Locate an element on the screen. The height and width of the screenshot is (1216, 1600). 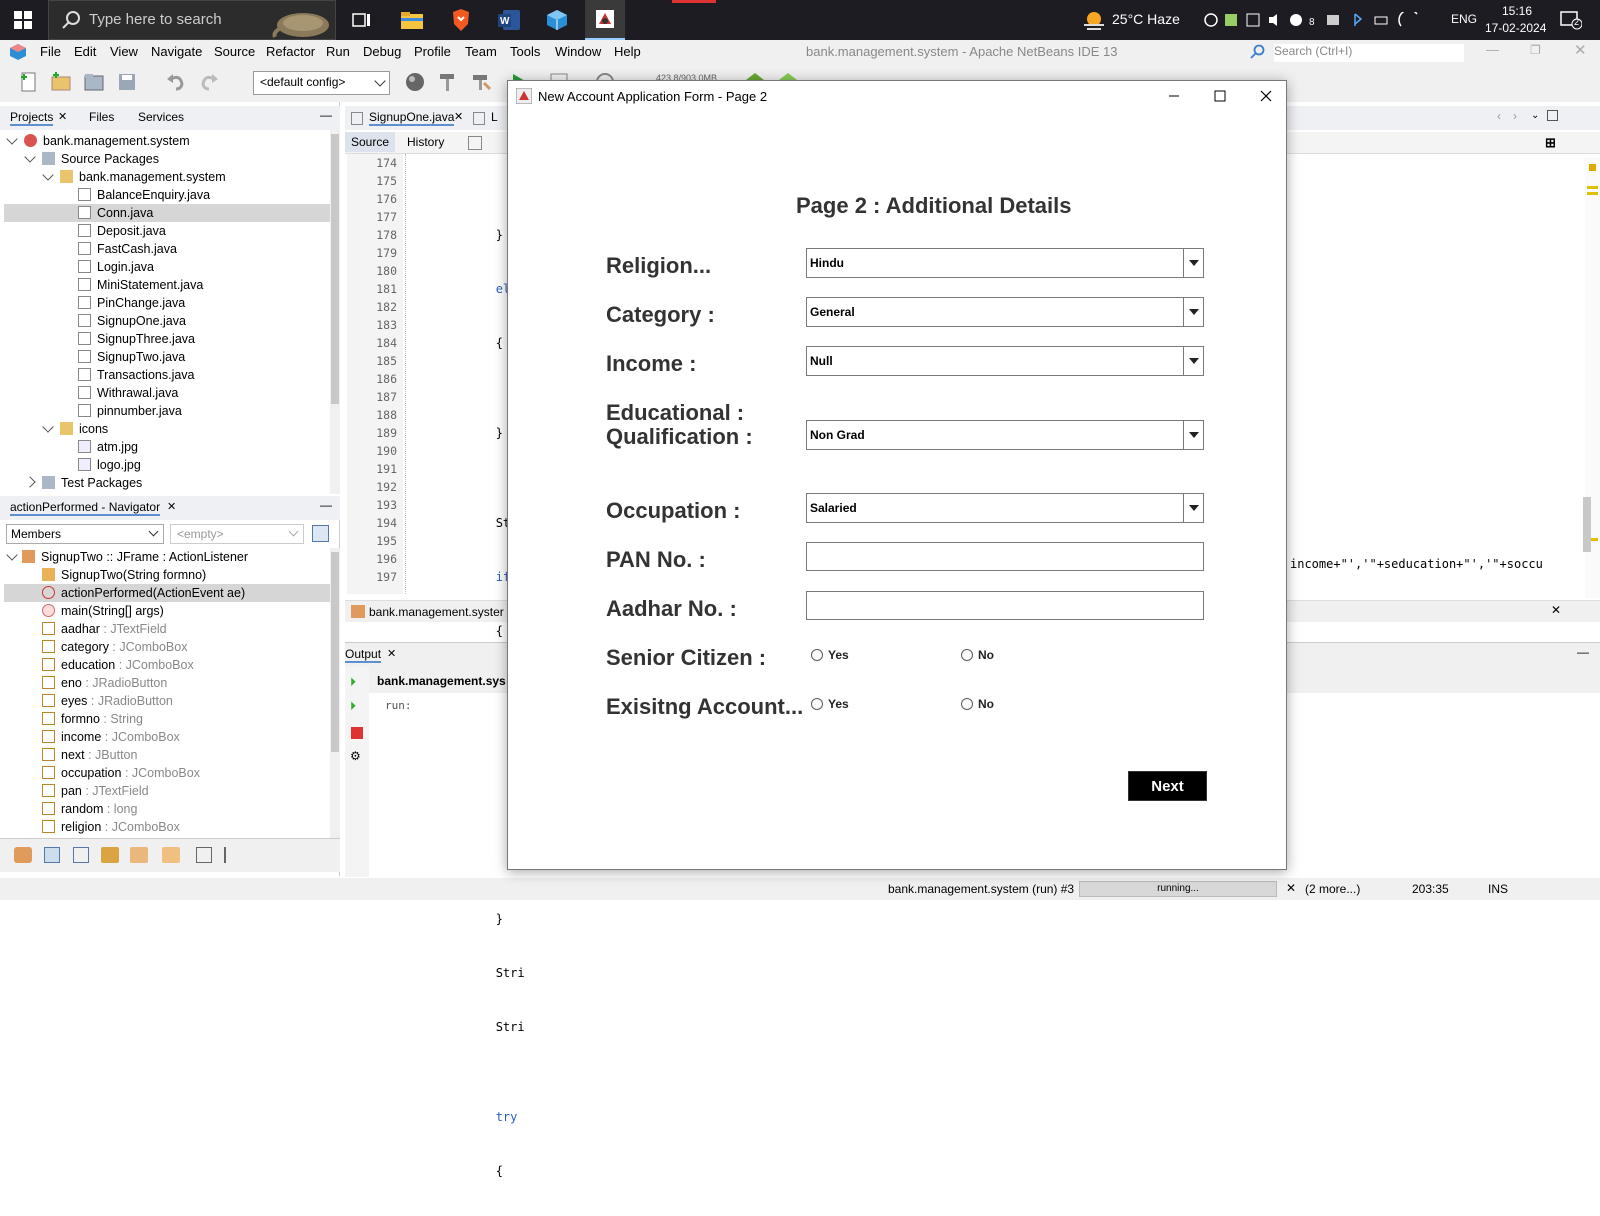
clock-time: 15:16 is located at coordinates (1517, 11).